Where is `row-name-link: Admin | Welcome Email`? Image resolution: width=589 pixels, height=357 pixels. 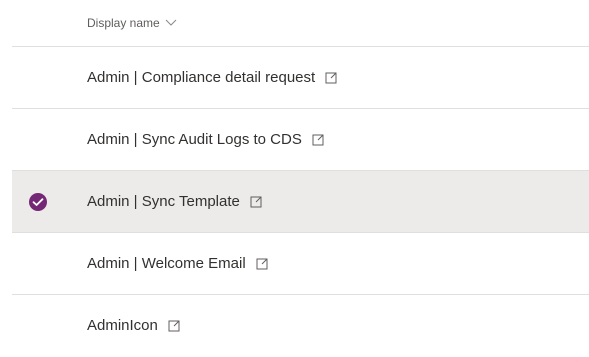
row-name-link: Admin | Welcome Email is located at coordinates (166, 263).